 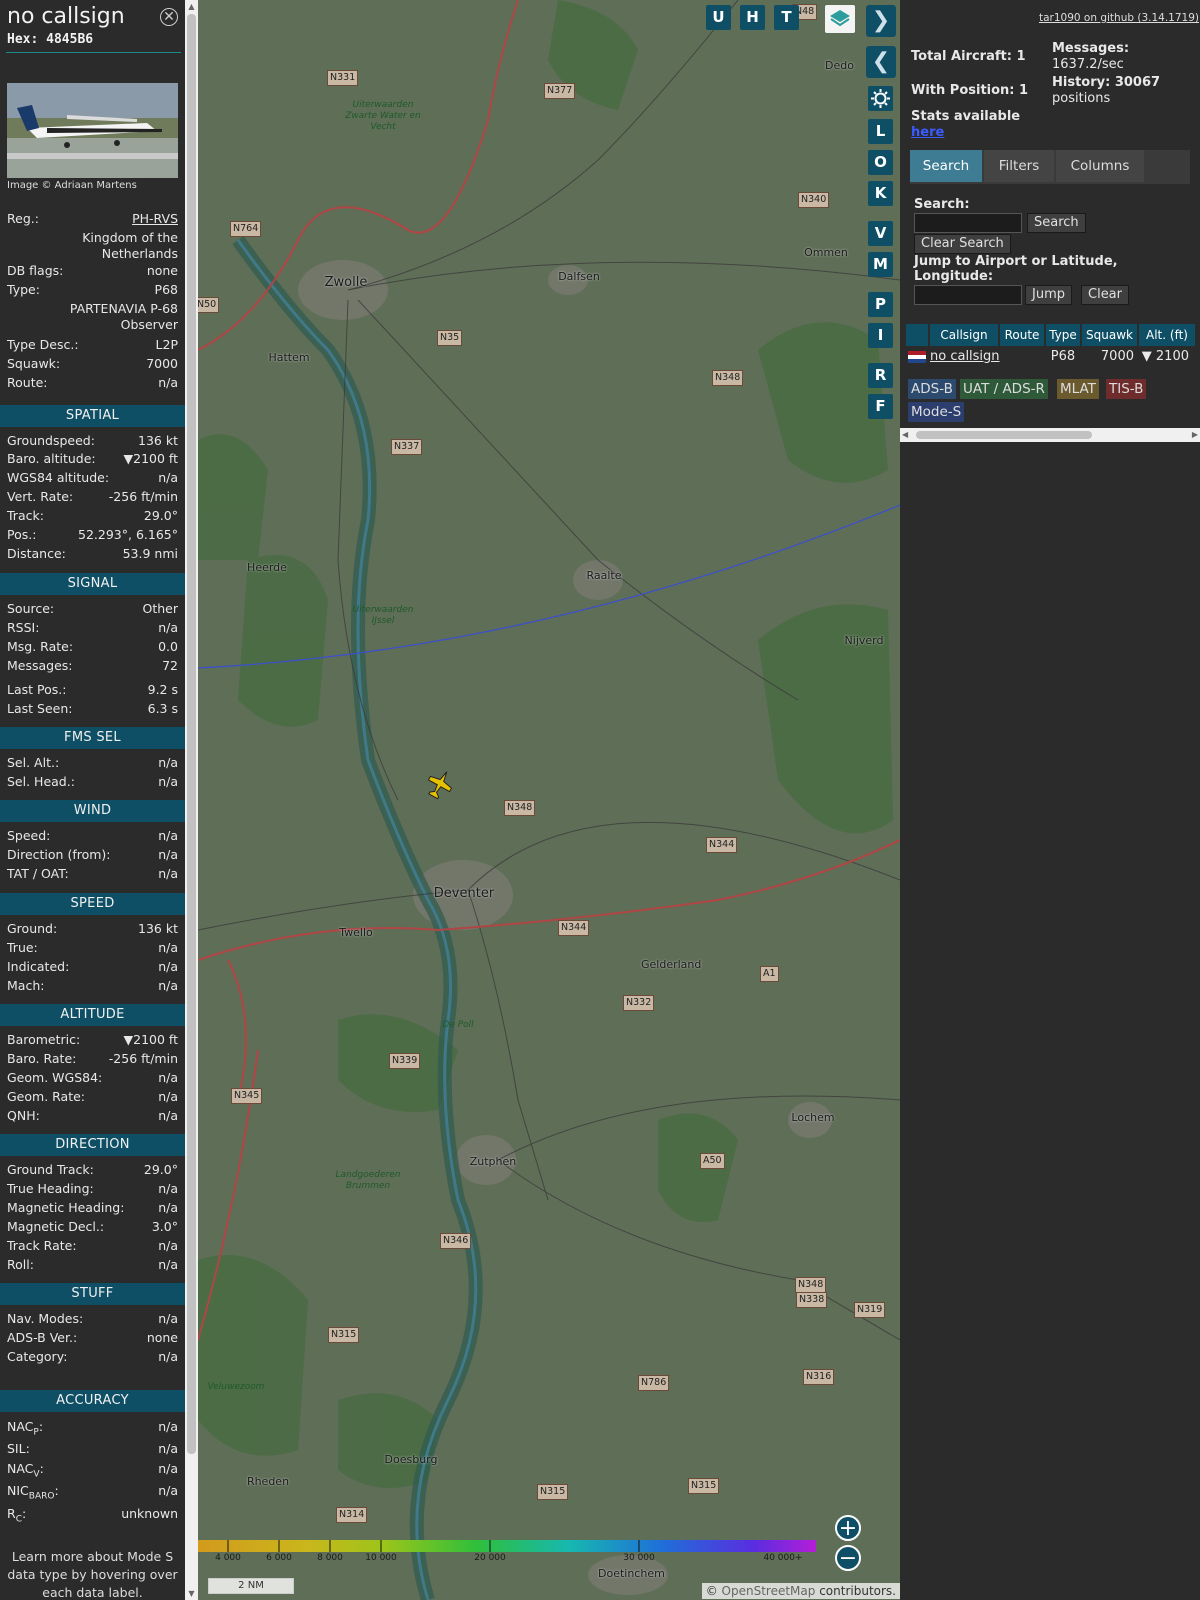 I want to click on layers-button, so click(x=840, y=19).